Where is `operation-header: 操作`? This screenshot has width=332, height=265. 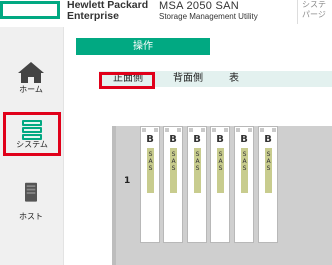
operation-header: 操作 is located at coordinates (143, 46).